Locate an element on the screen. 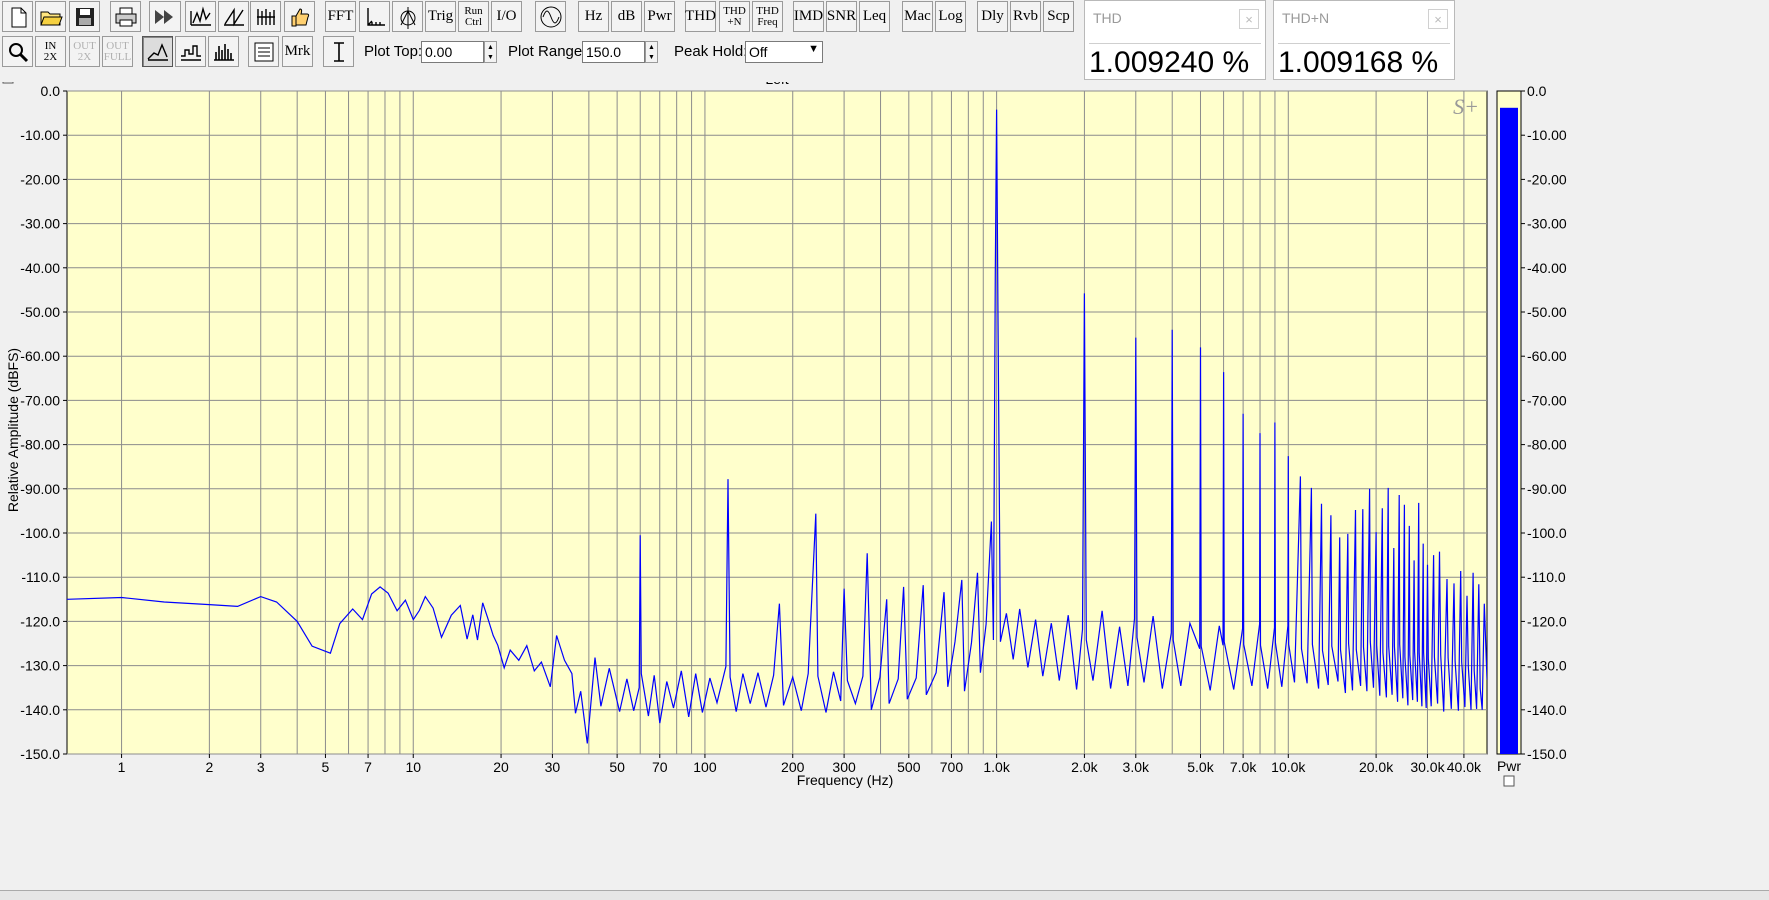 This screenshot has height=900, width=1769. ramp-button is located at coordinates (233, 16).